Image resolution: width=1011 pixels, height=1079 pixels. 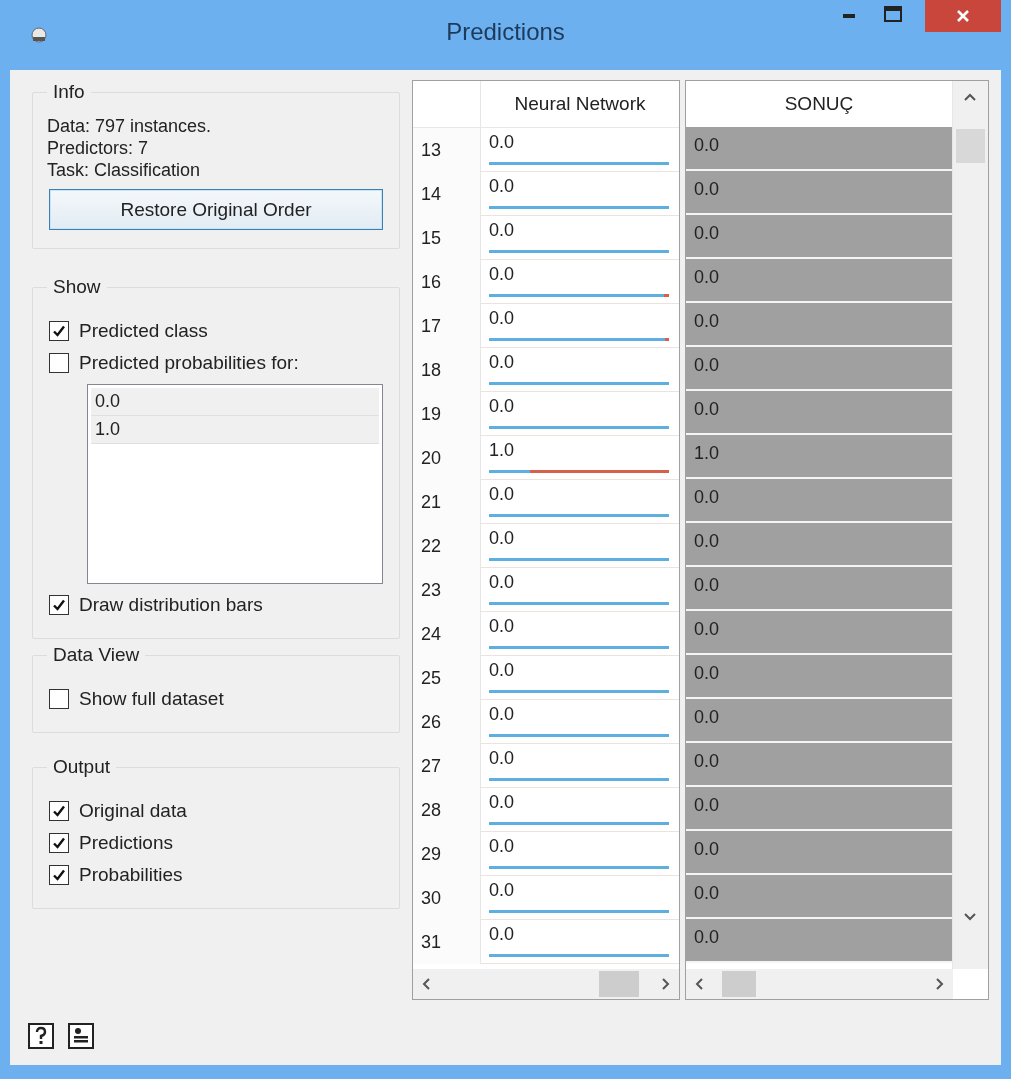 I want to click on column-header: SONUÇ, so click(x=819, y=104).